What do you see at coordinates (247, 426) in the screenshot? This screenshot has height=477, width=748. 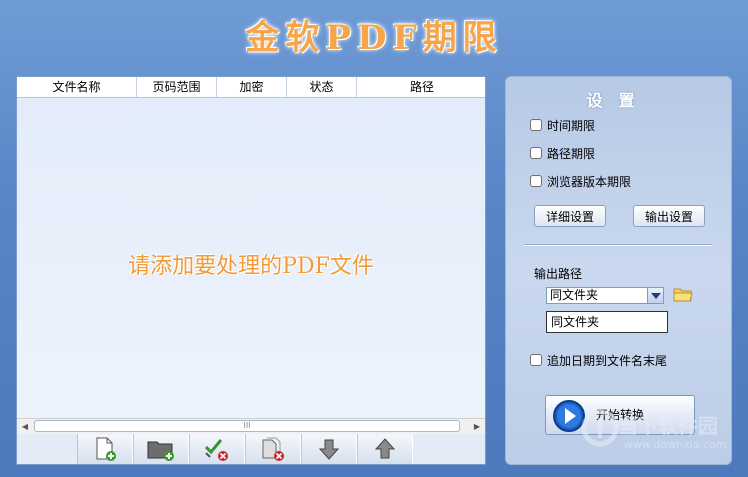 I see `scrollbar-thumb: III` at bounding box center [247, 426].